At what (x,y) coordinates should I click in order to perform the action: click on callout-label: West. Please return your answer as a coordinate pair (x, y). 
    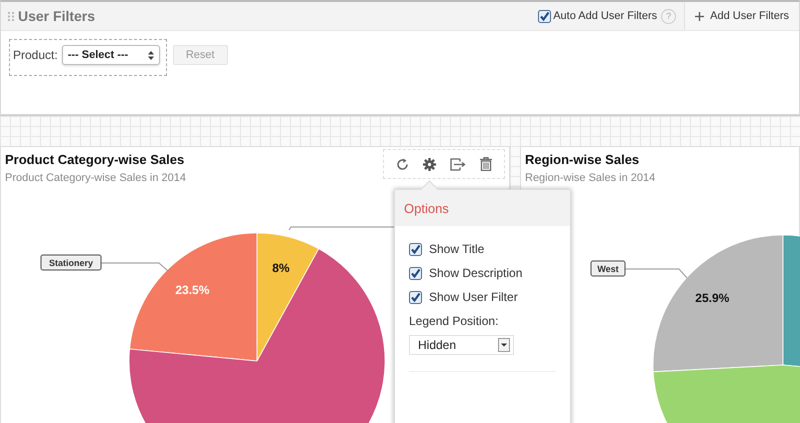
    Looking at the image, I should click on (608, 268).